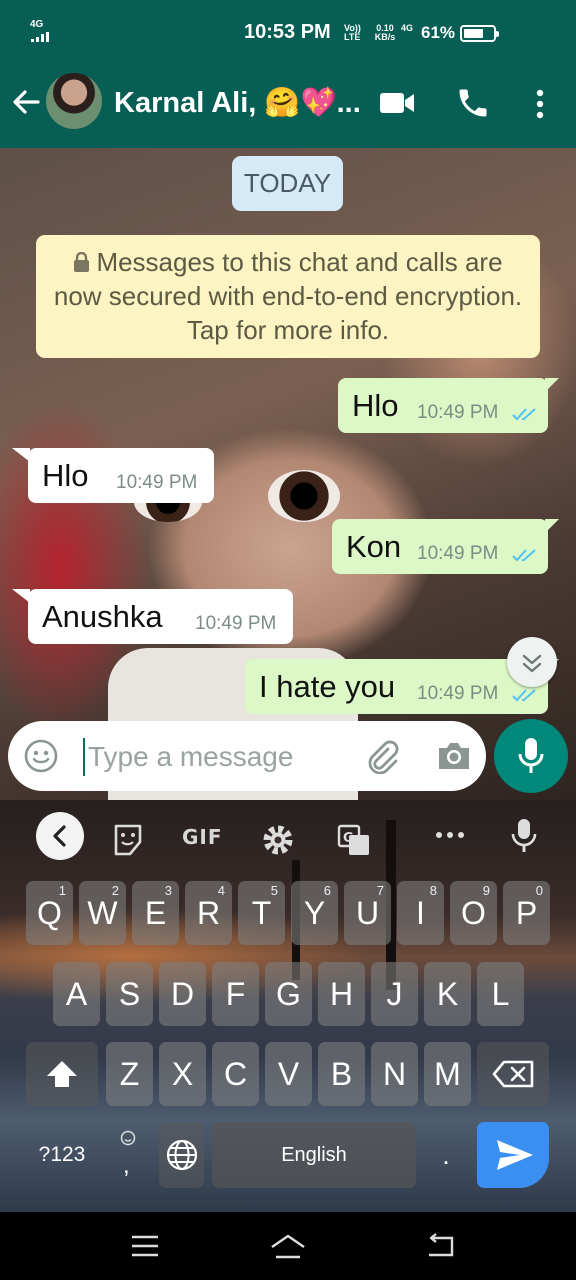 The image size is (576, 1280). I want to click on wallpaper-eye, so click(304, 496).